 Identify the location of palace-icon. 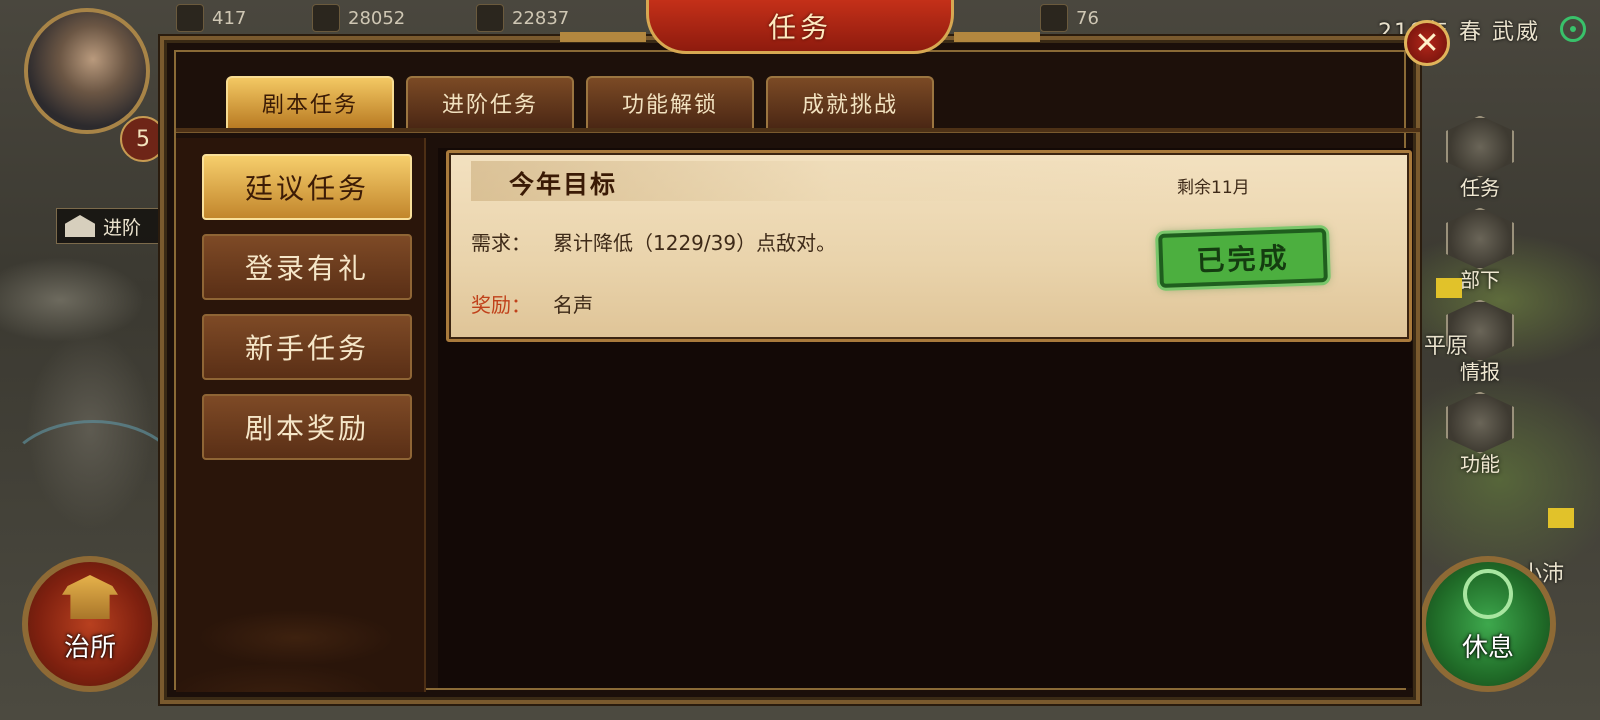
(90, 597).